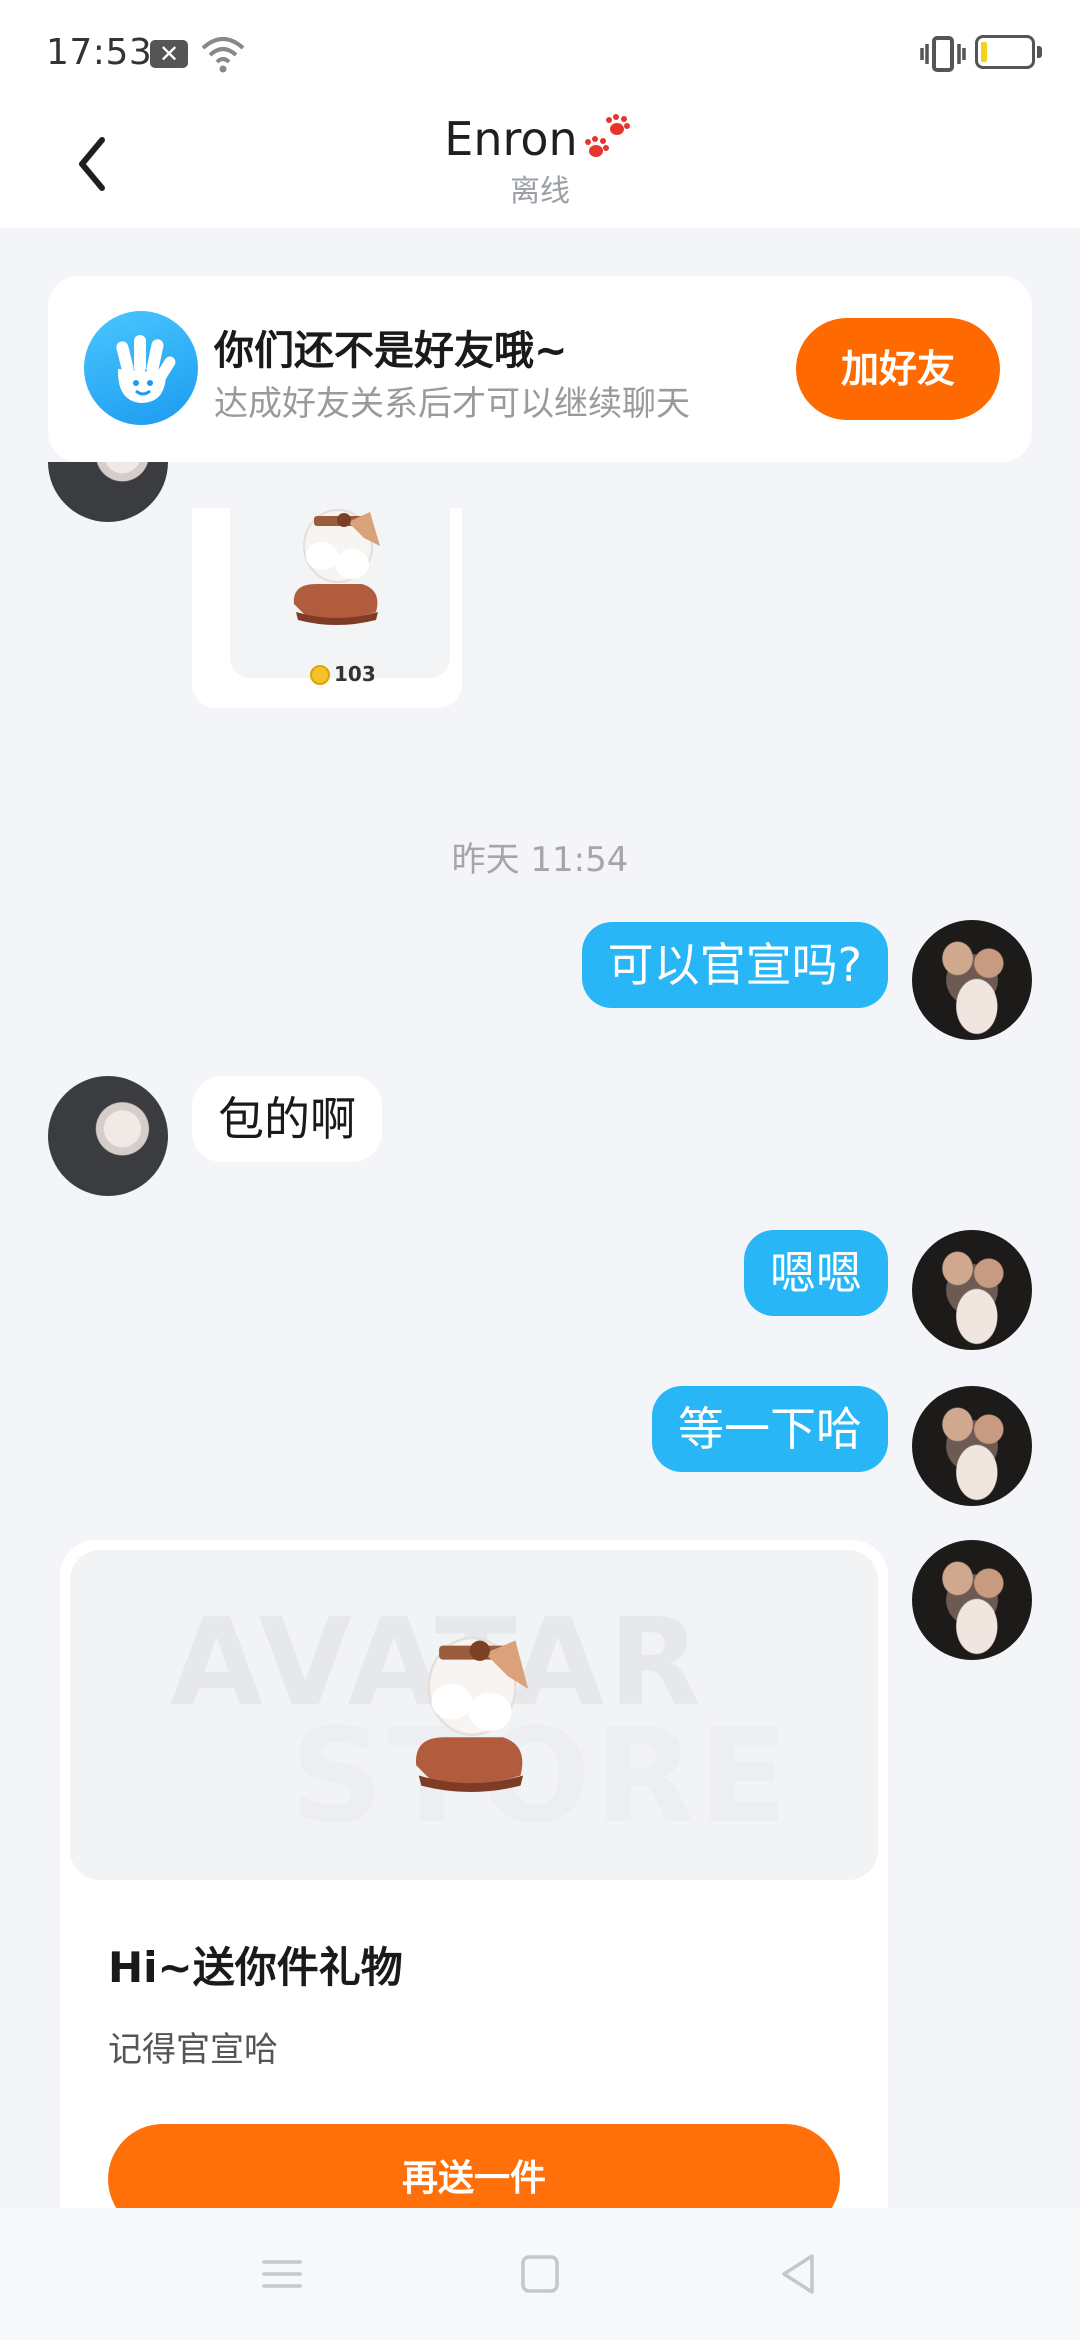  I want to click on online-status: 离线, so click(540, 191).